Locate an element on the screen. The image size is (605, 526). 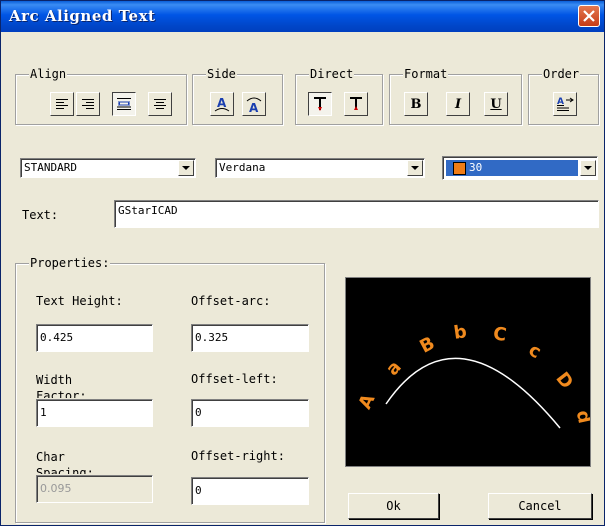
width-factor-label: Width Factor: is located at coordinates (61, 385).